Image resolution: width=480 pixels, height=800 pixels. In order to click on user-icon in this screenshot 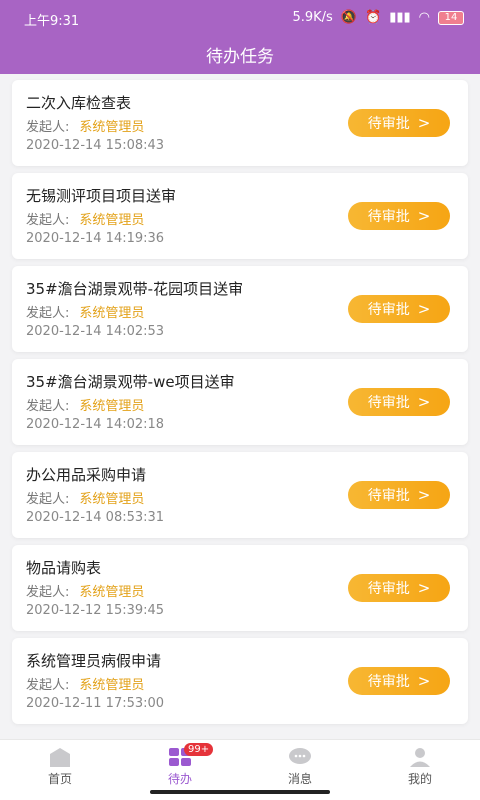, I will do `click(420, 757)`.